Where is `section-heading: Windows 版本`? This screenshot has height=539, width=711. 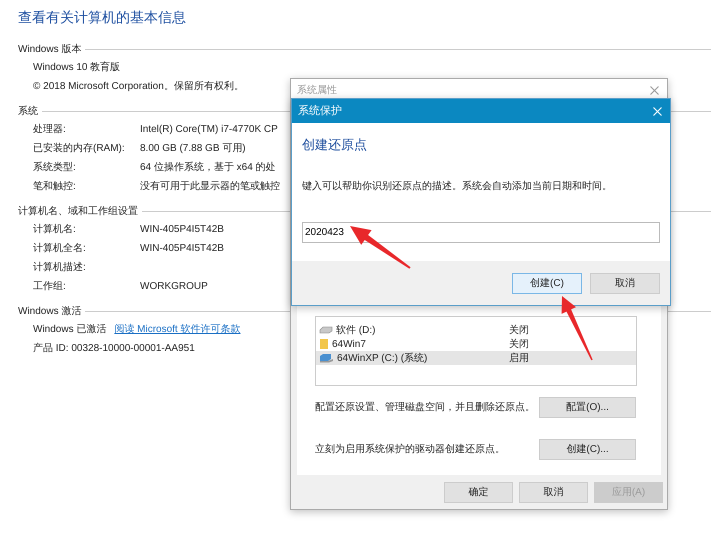
section-heading: Windows 版本 is located at coordinates (50, 49).